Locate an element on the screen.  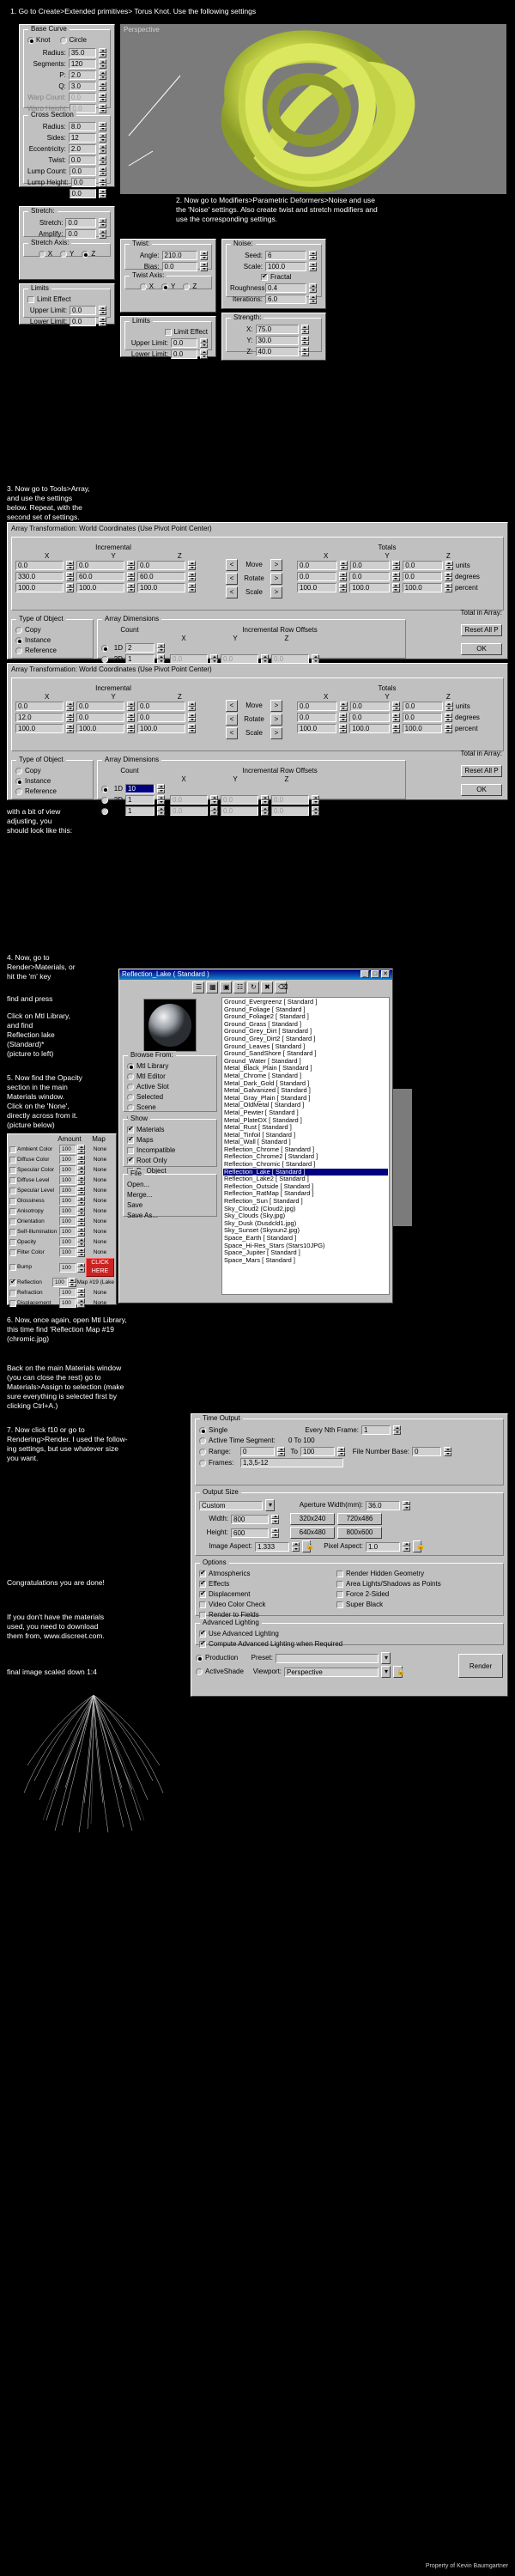
array2-scale-inc-y: 100.0 is located at coordinates (100, 728).